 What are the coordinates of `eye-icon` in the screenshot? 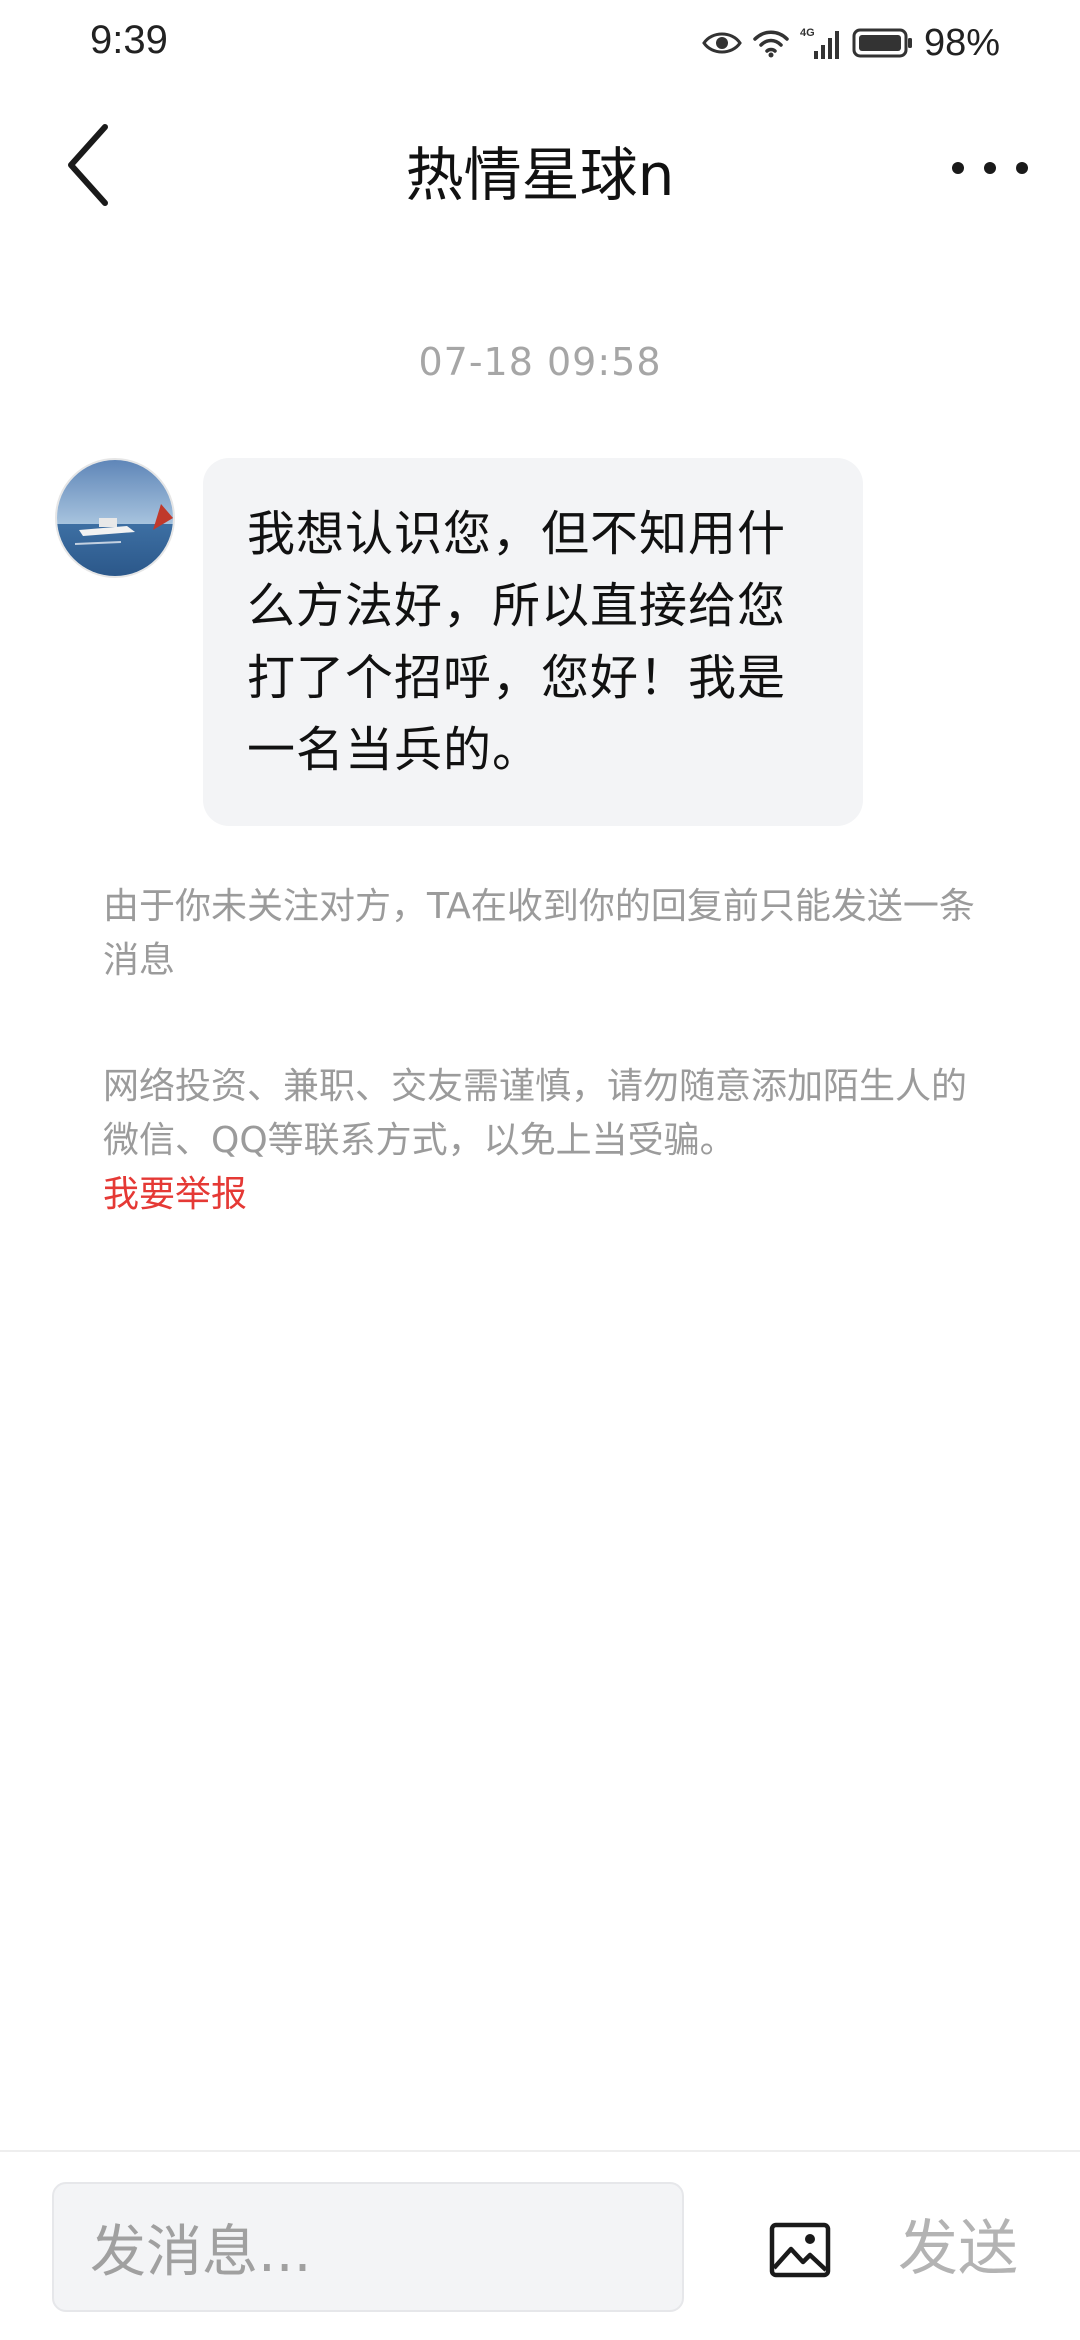 It's located at (722, 43).